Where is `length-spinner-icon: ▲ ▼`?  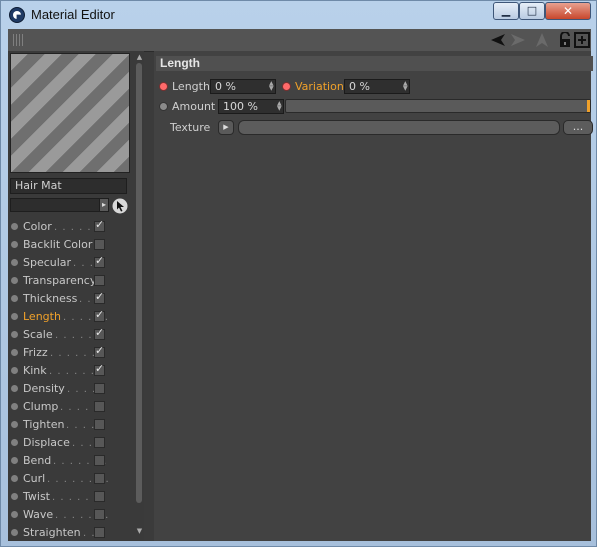
length-spinner-icon: ▲ ▼ is located at coordinates (271, 86).